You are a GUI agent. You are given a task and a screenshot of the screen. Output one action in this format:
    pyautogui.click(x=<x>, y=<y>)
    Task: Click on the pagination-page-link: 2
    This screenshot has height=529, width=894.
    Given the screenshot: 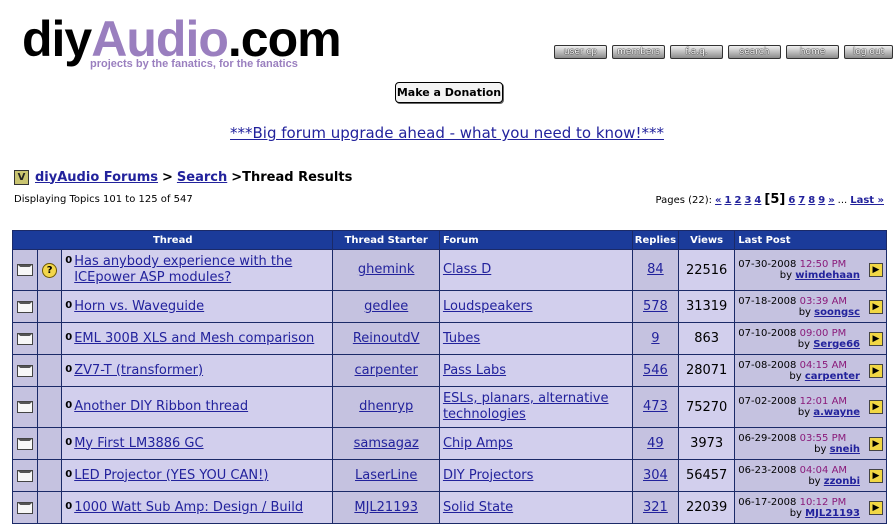 What is the action you would take?
    pyautogui.click(x=737, y=200)
    